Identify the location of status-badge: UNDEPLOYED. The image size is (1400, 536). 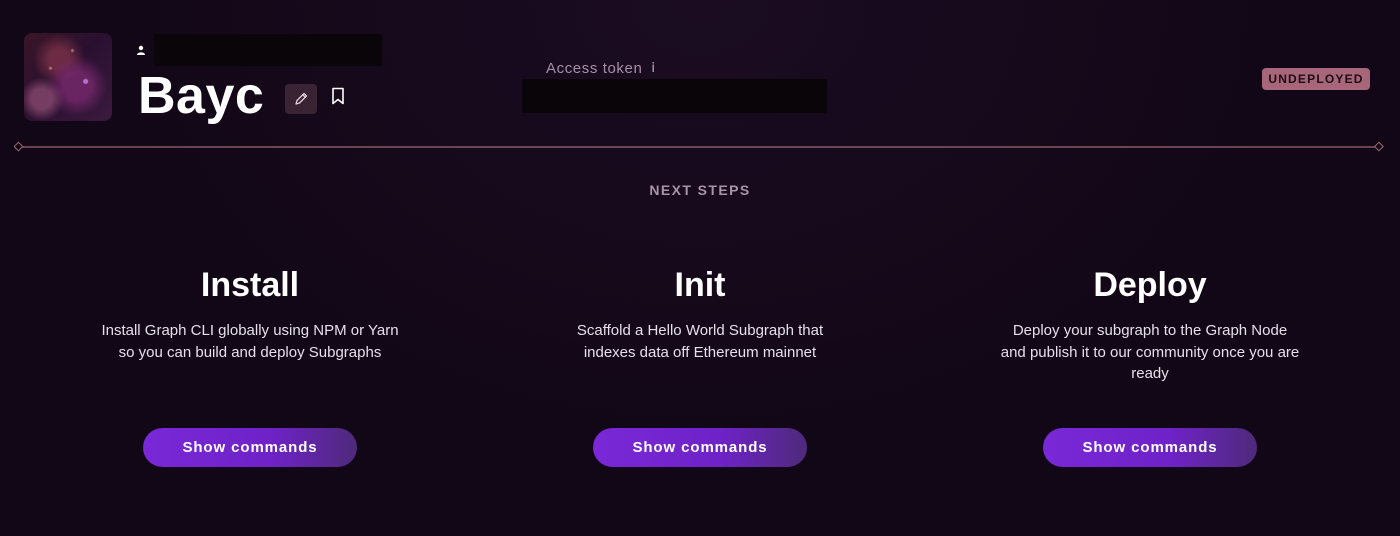
(1316, 79).